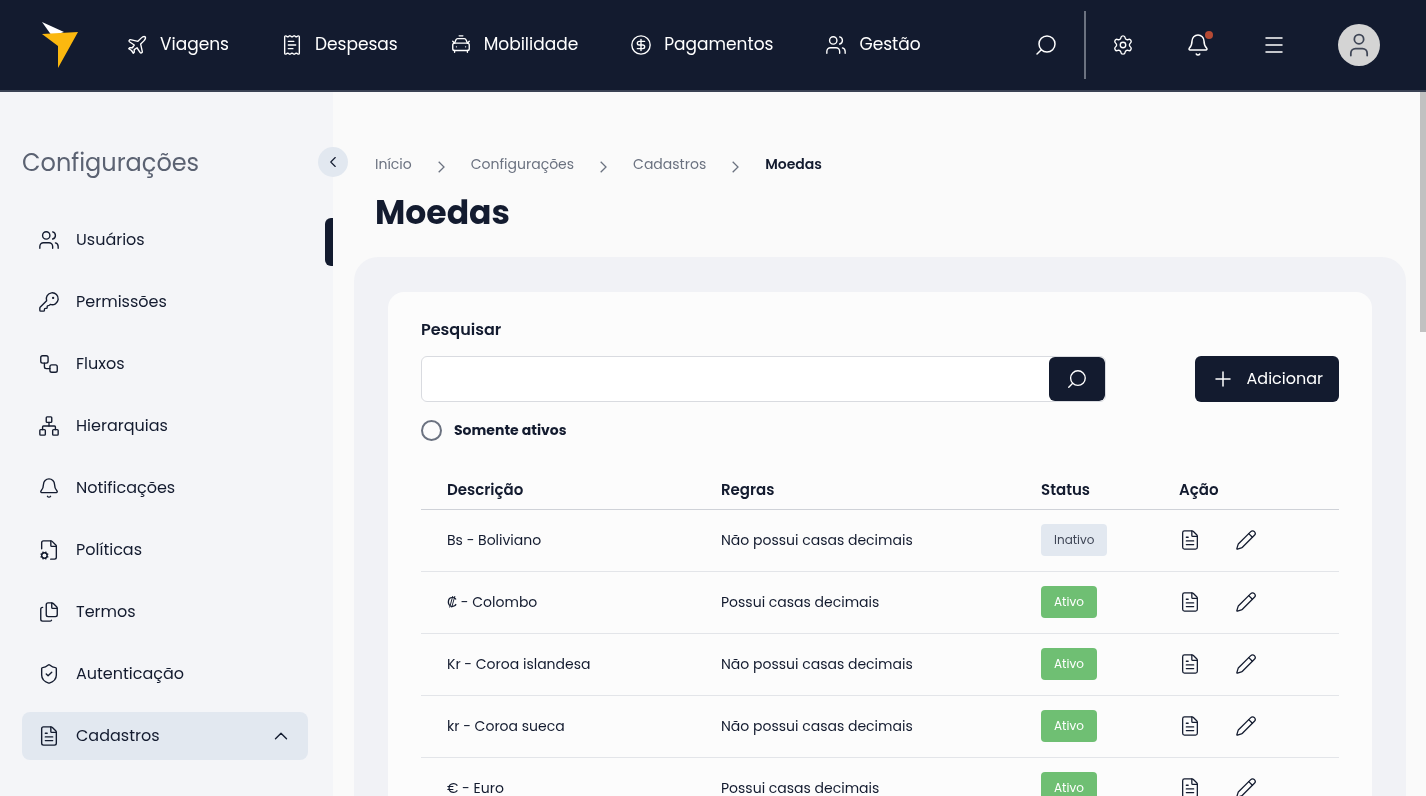 This screenshot has height=796, width=1426. Describe the element at coordinates (130, 674) in the screenshot. I see `sidebar-label: Autenticação` at that location.